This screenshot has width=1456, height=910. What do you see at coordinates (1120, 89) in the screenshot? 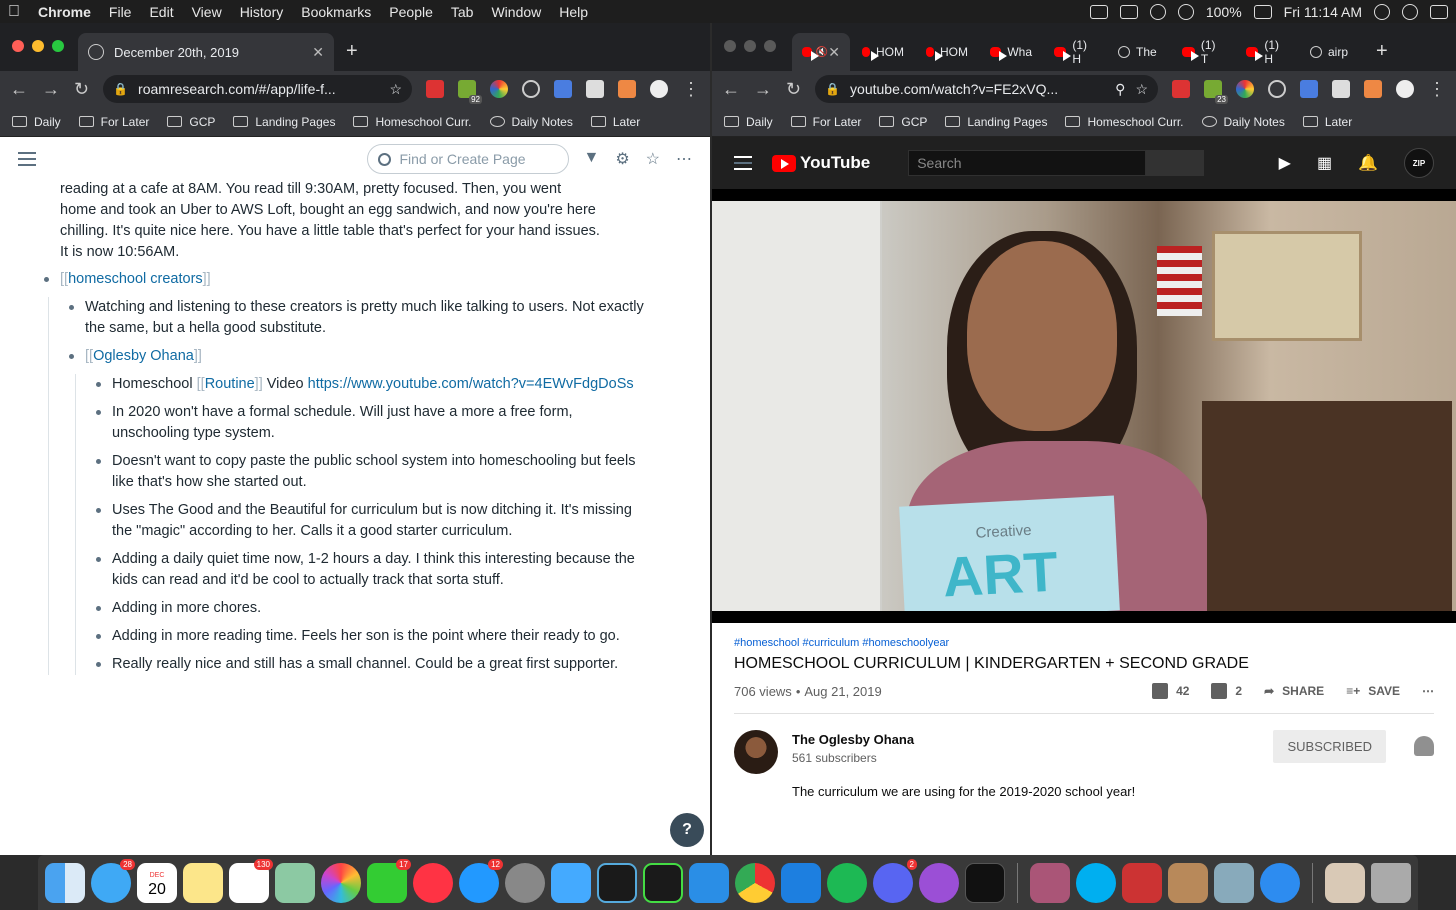
I see `zoom-icon: ⚲` at bounding box center [1120, 89].